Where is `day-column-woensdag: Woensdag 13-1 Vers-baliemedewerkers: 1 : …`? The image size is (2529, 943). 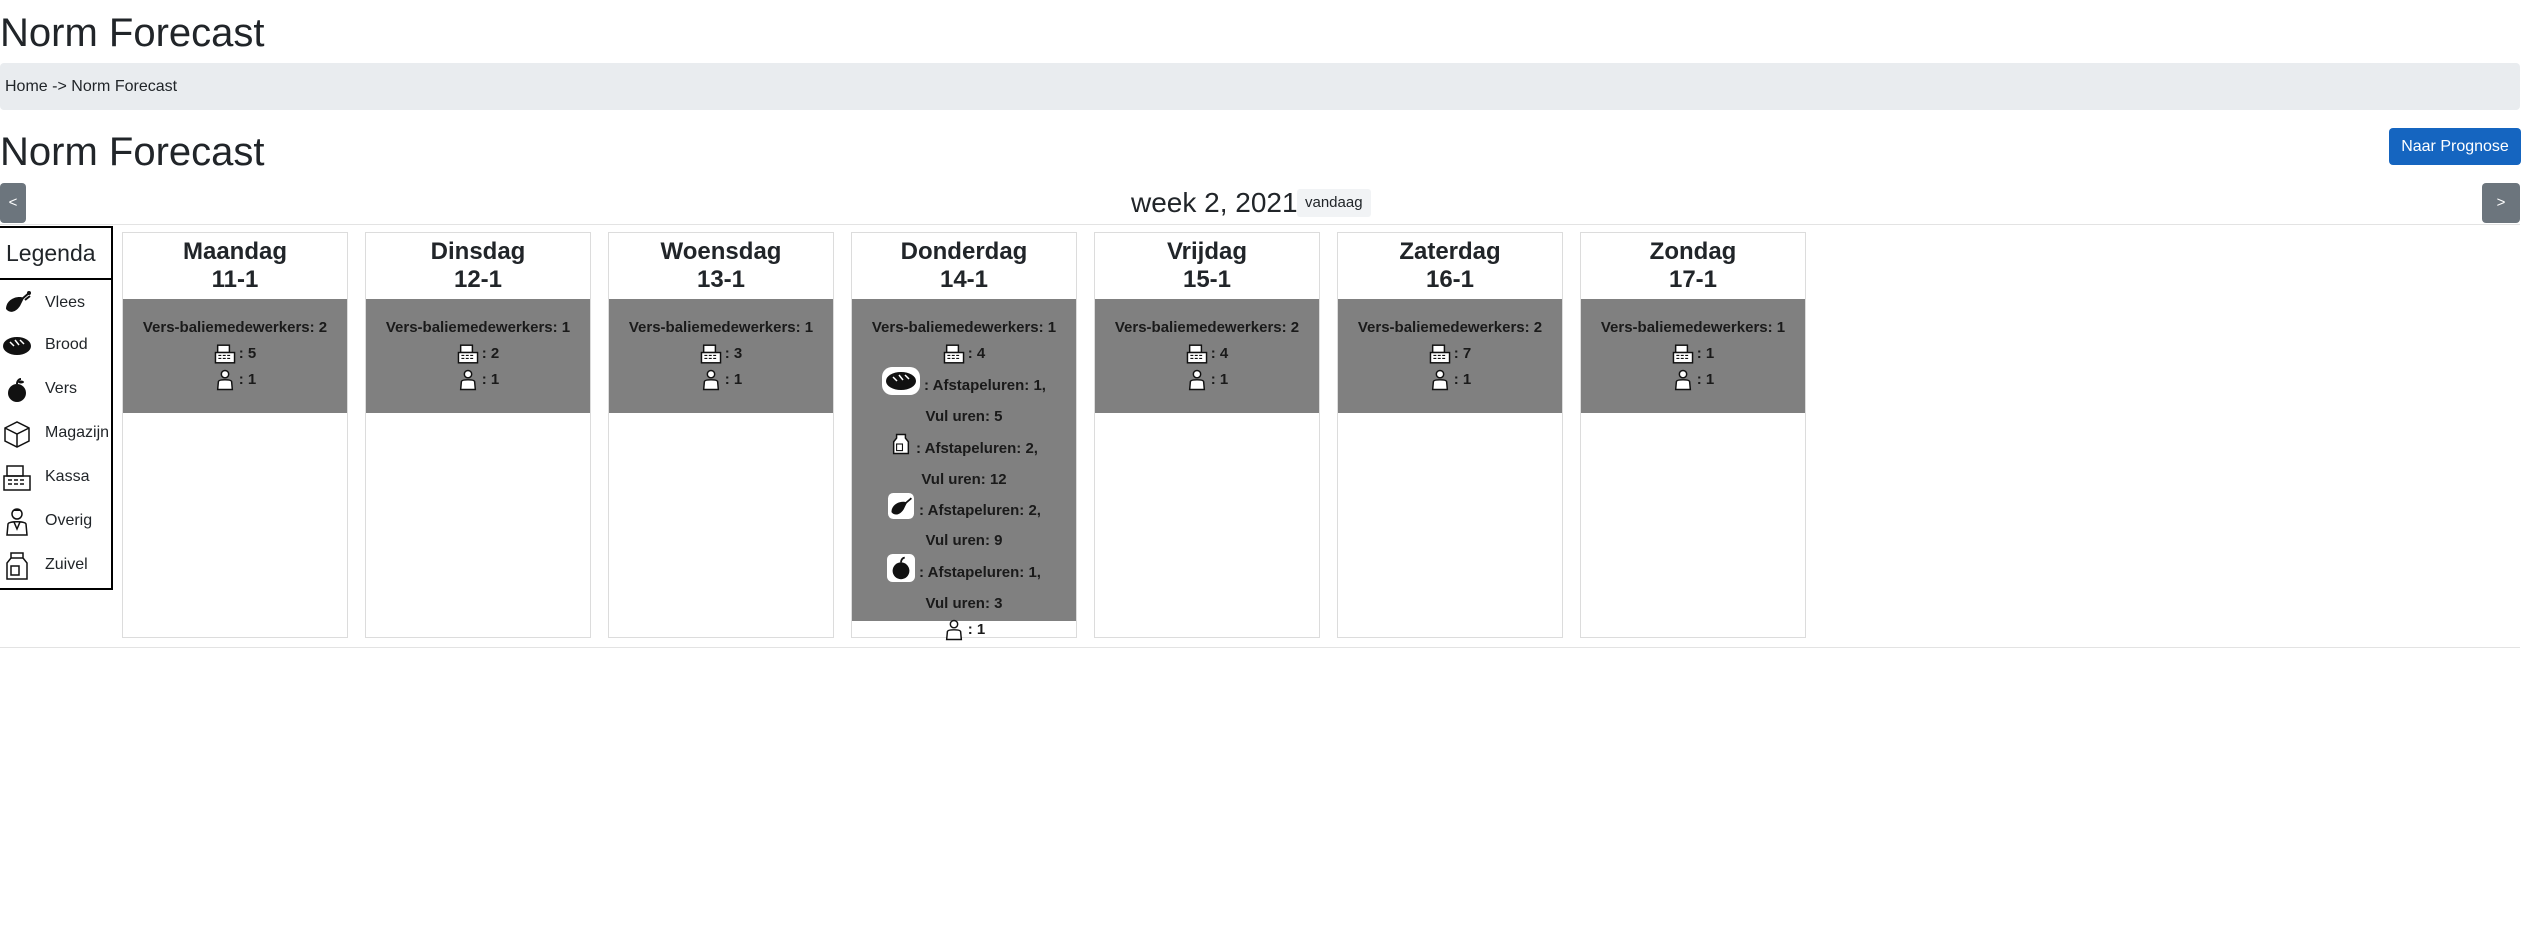
day-column-woensdag: Woensdag 13-1 Vers-baliemedewerkers: 1 : … is located at coordinates (721, 435).